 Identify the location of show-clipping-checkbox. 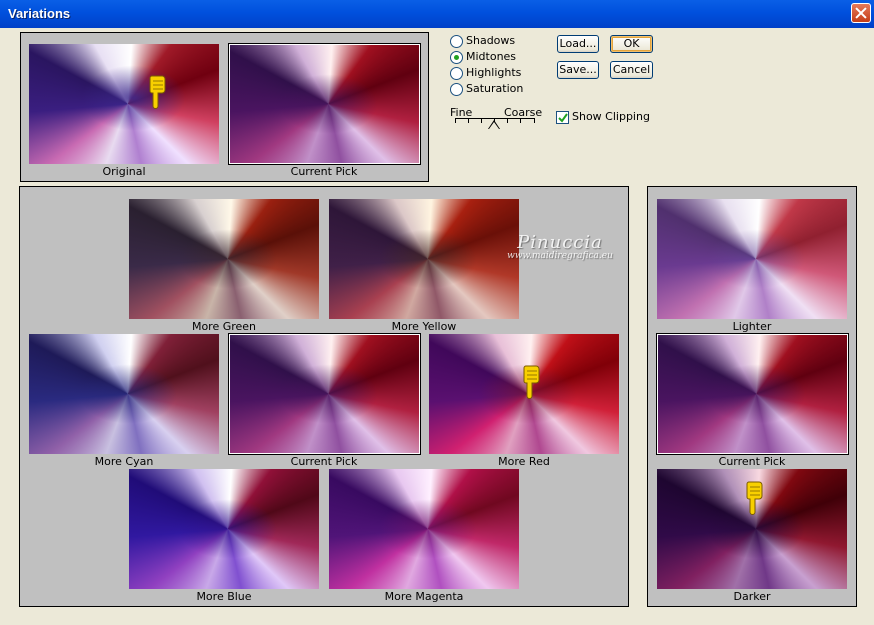
(562, 117).